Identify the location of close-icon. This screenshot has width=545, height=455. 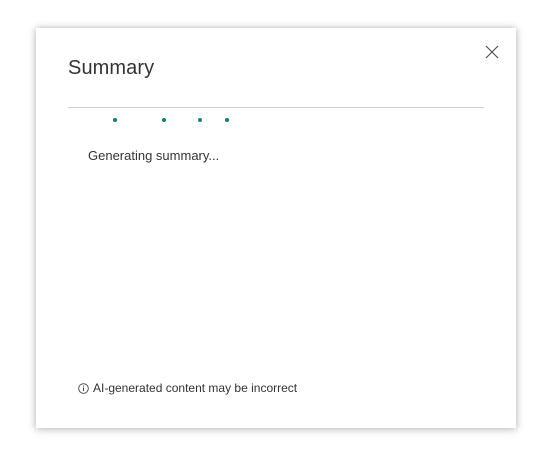
(492, 52).